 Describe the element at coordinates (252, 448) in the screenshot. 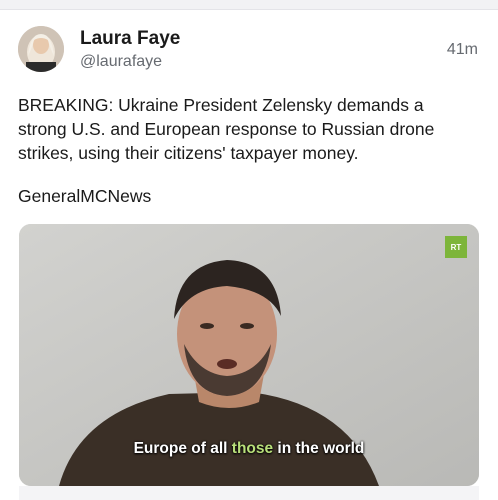

I see `subtitle-highlight: those` at that location.